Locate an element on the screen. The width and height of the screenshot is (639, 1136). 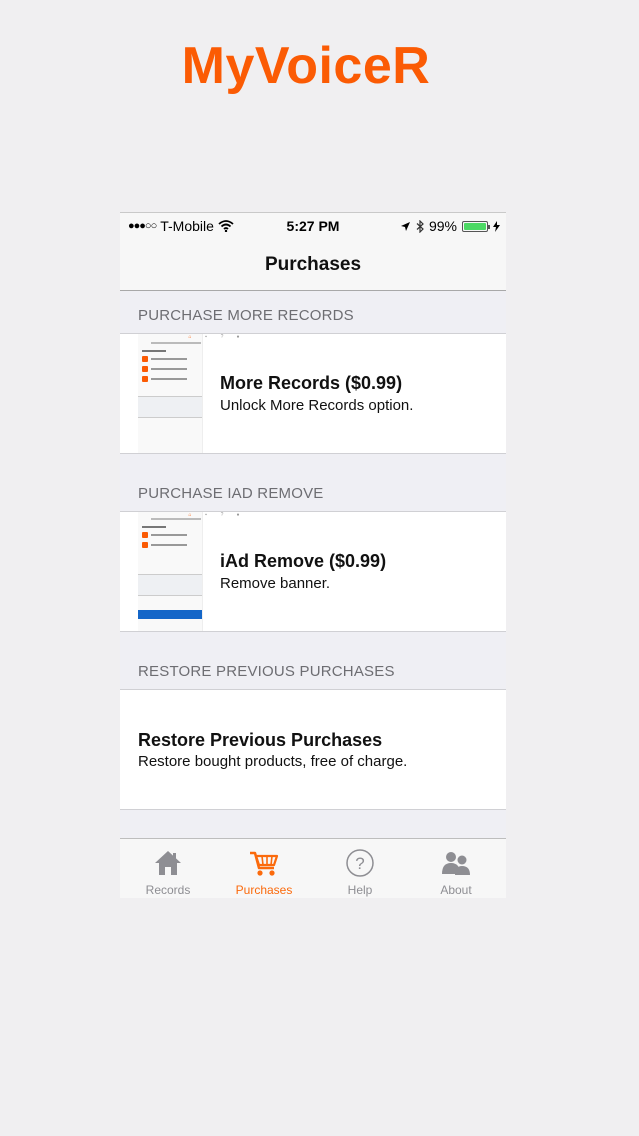
tab-purchases-label: Purchases is located at coordinates (264, 890).